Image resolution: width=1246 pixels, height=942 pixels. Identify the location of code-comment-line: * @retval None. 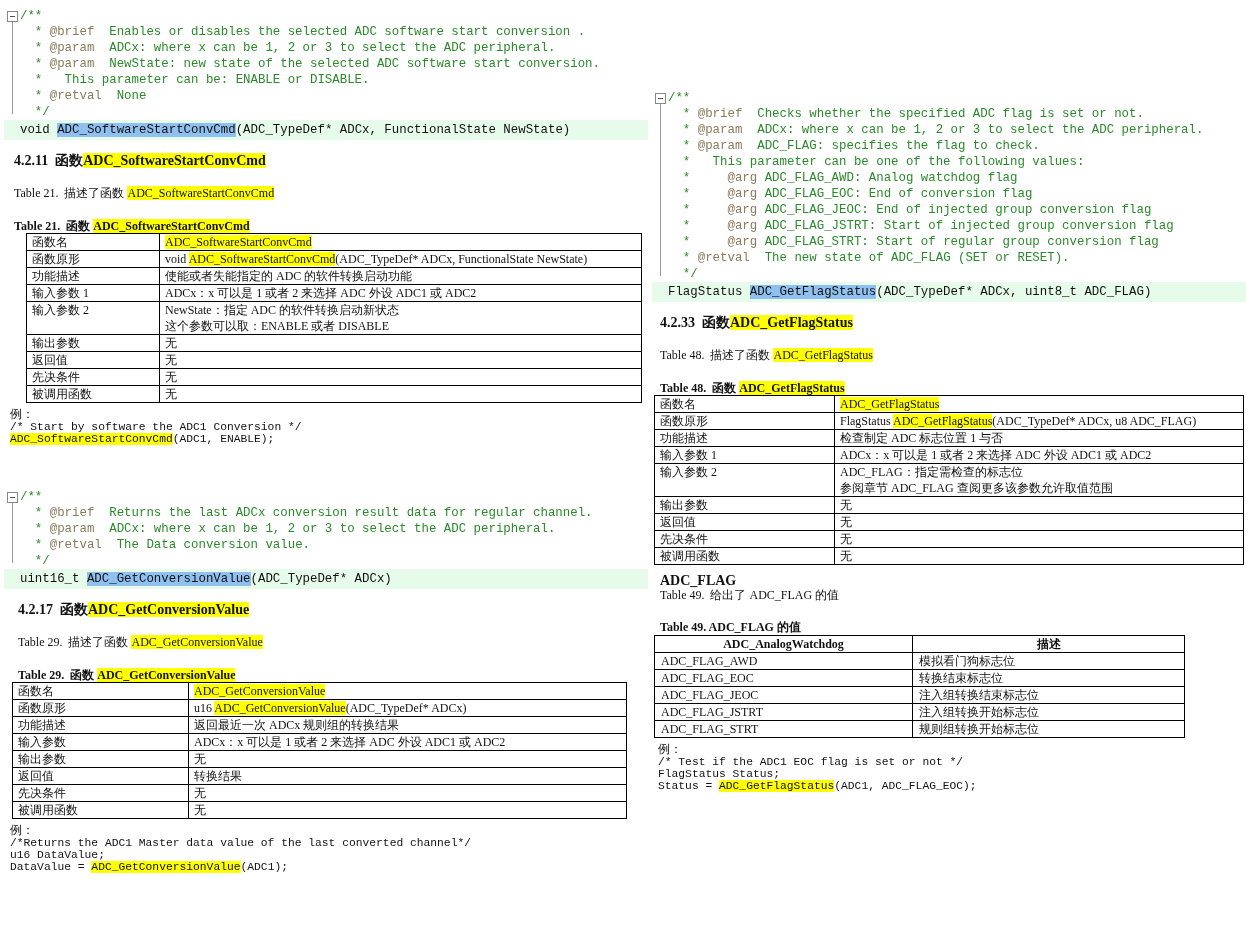
(90, 96).